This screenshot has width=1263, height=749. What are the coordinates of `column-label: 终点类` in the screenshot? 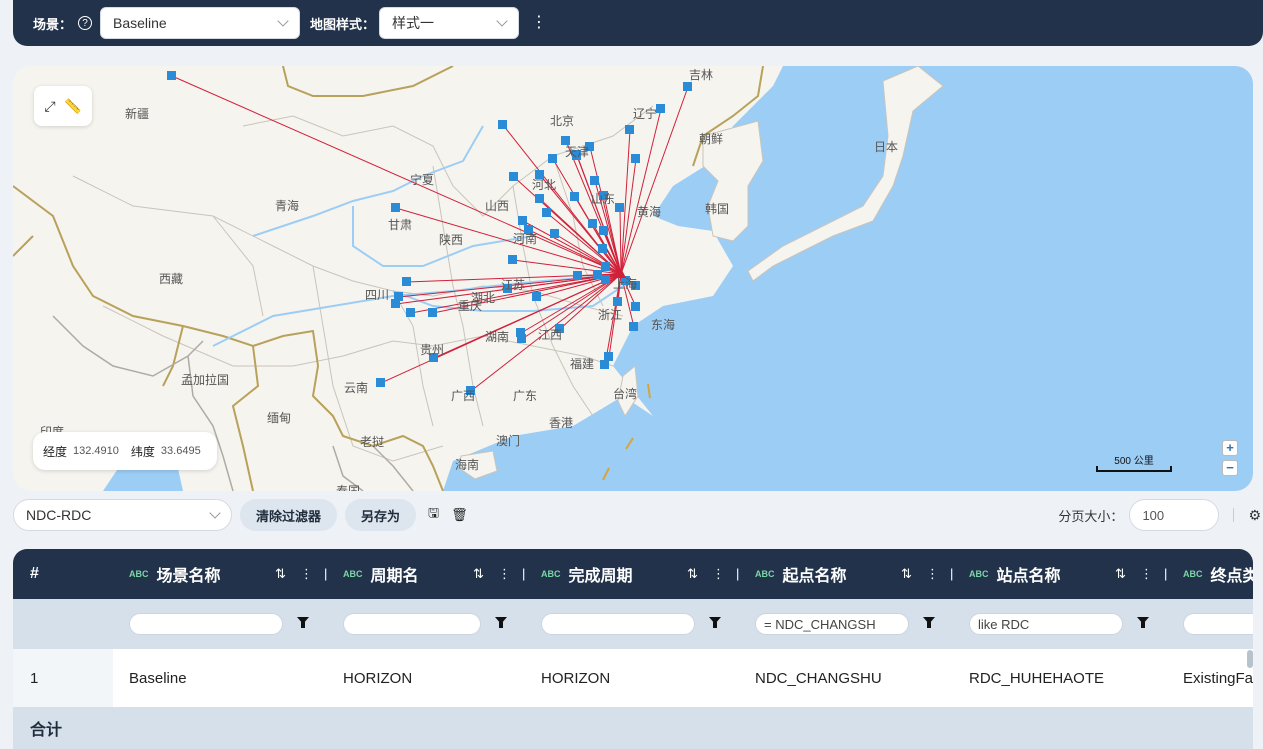 It's located at (1232, 576).